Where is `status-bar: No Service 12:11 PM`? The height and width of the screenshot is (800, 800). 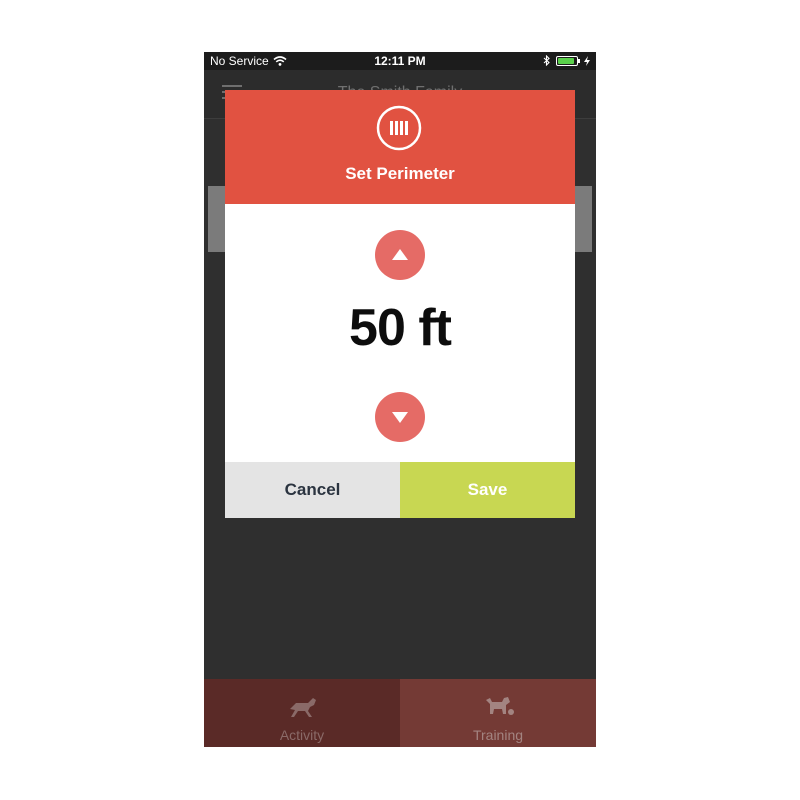 status-bar: No Service 12:11 PM is located at coordinates (400, 61).